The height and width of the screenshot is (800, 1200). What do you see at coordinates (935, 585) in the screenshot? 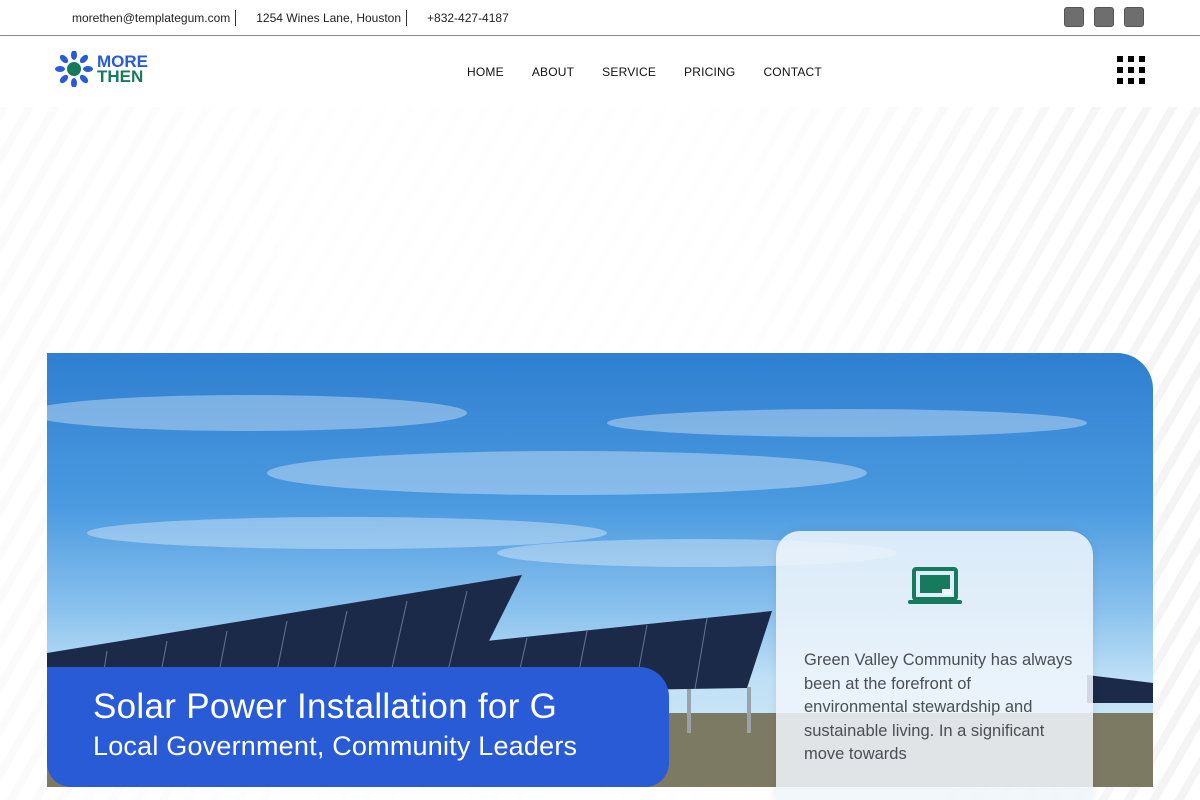
I see `laptop-icon` at bounding box center [935, 585].